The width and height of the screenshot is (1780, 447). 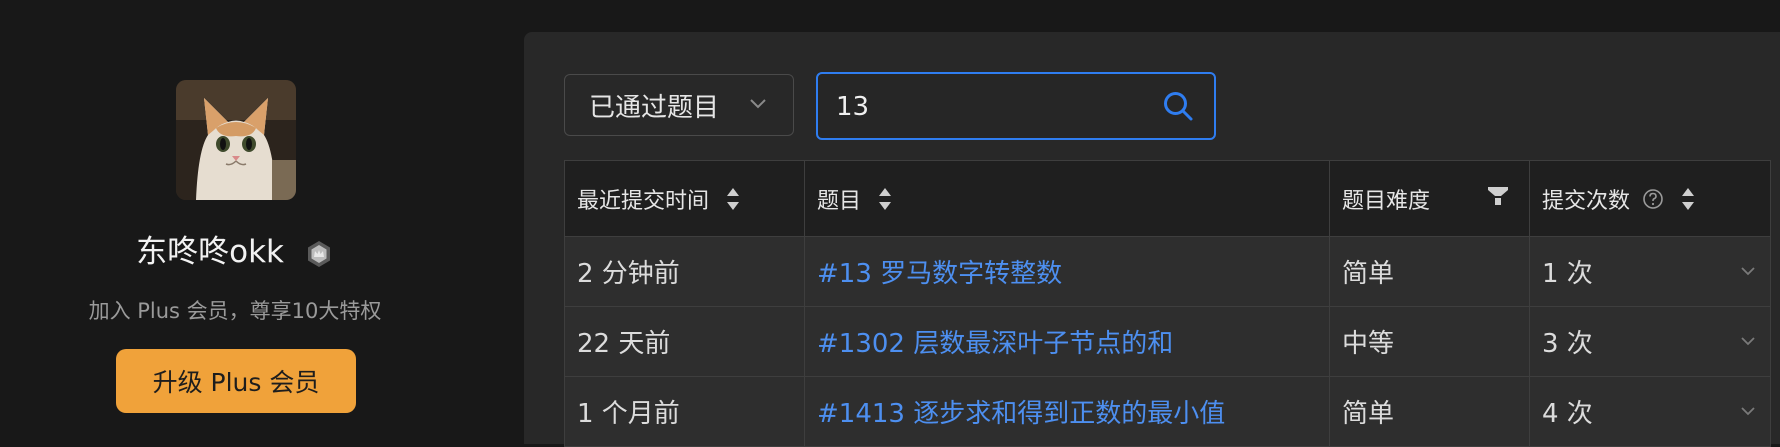 I want to click on cat-avatar-image, so click(x=236, y=140).